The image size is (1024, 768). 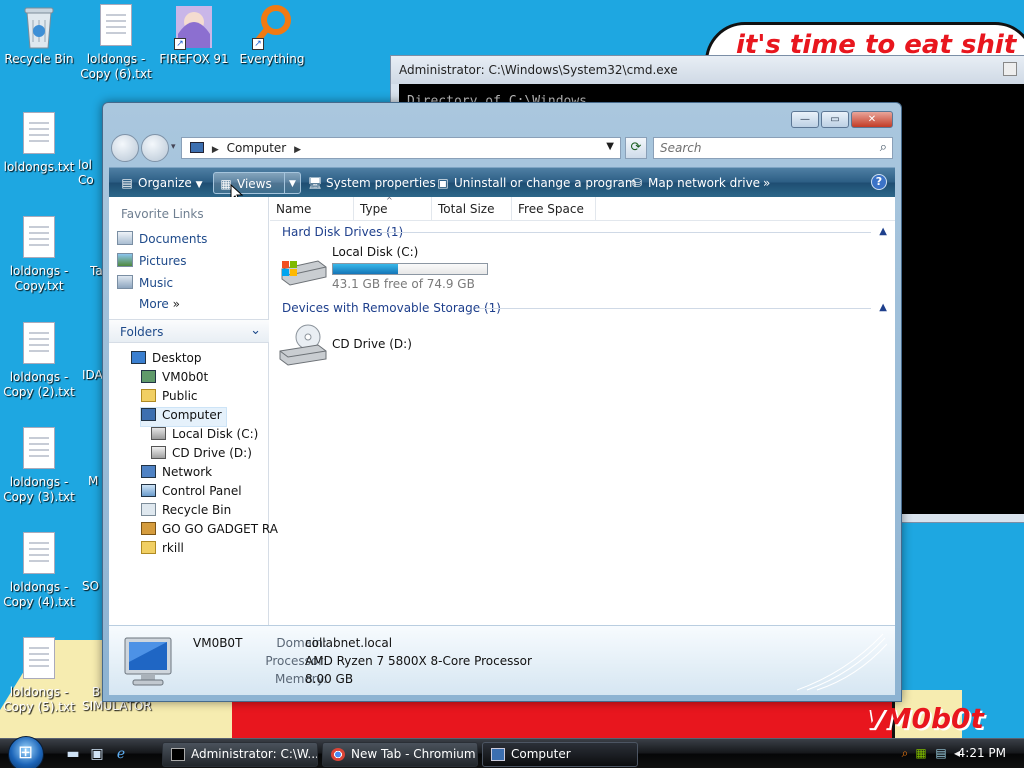 I want to click on magnifier-icon: ↗, so click(x=272, y=27).